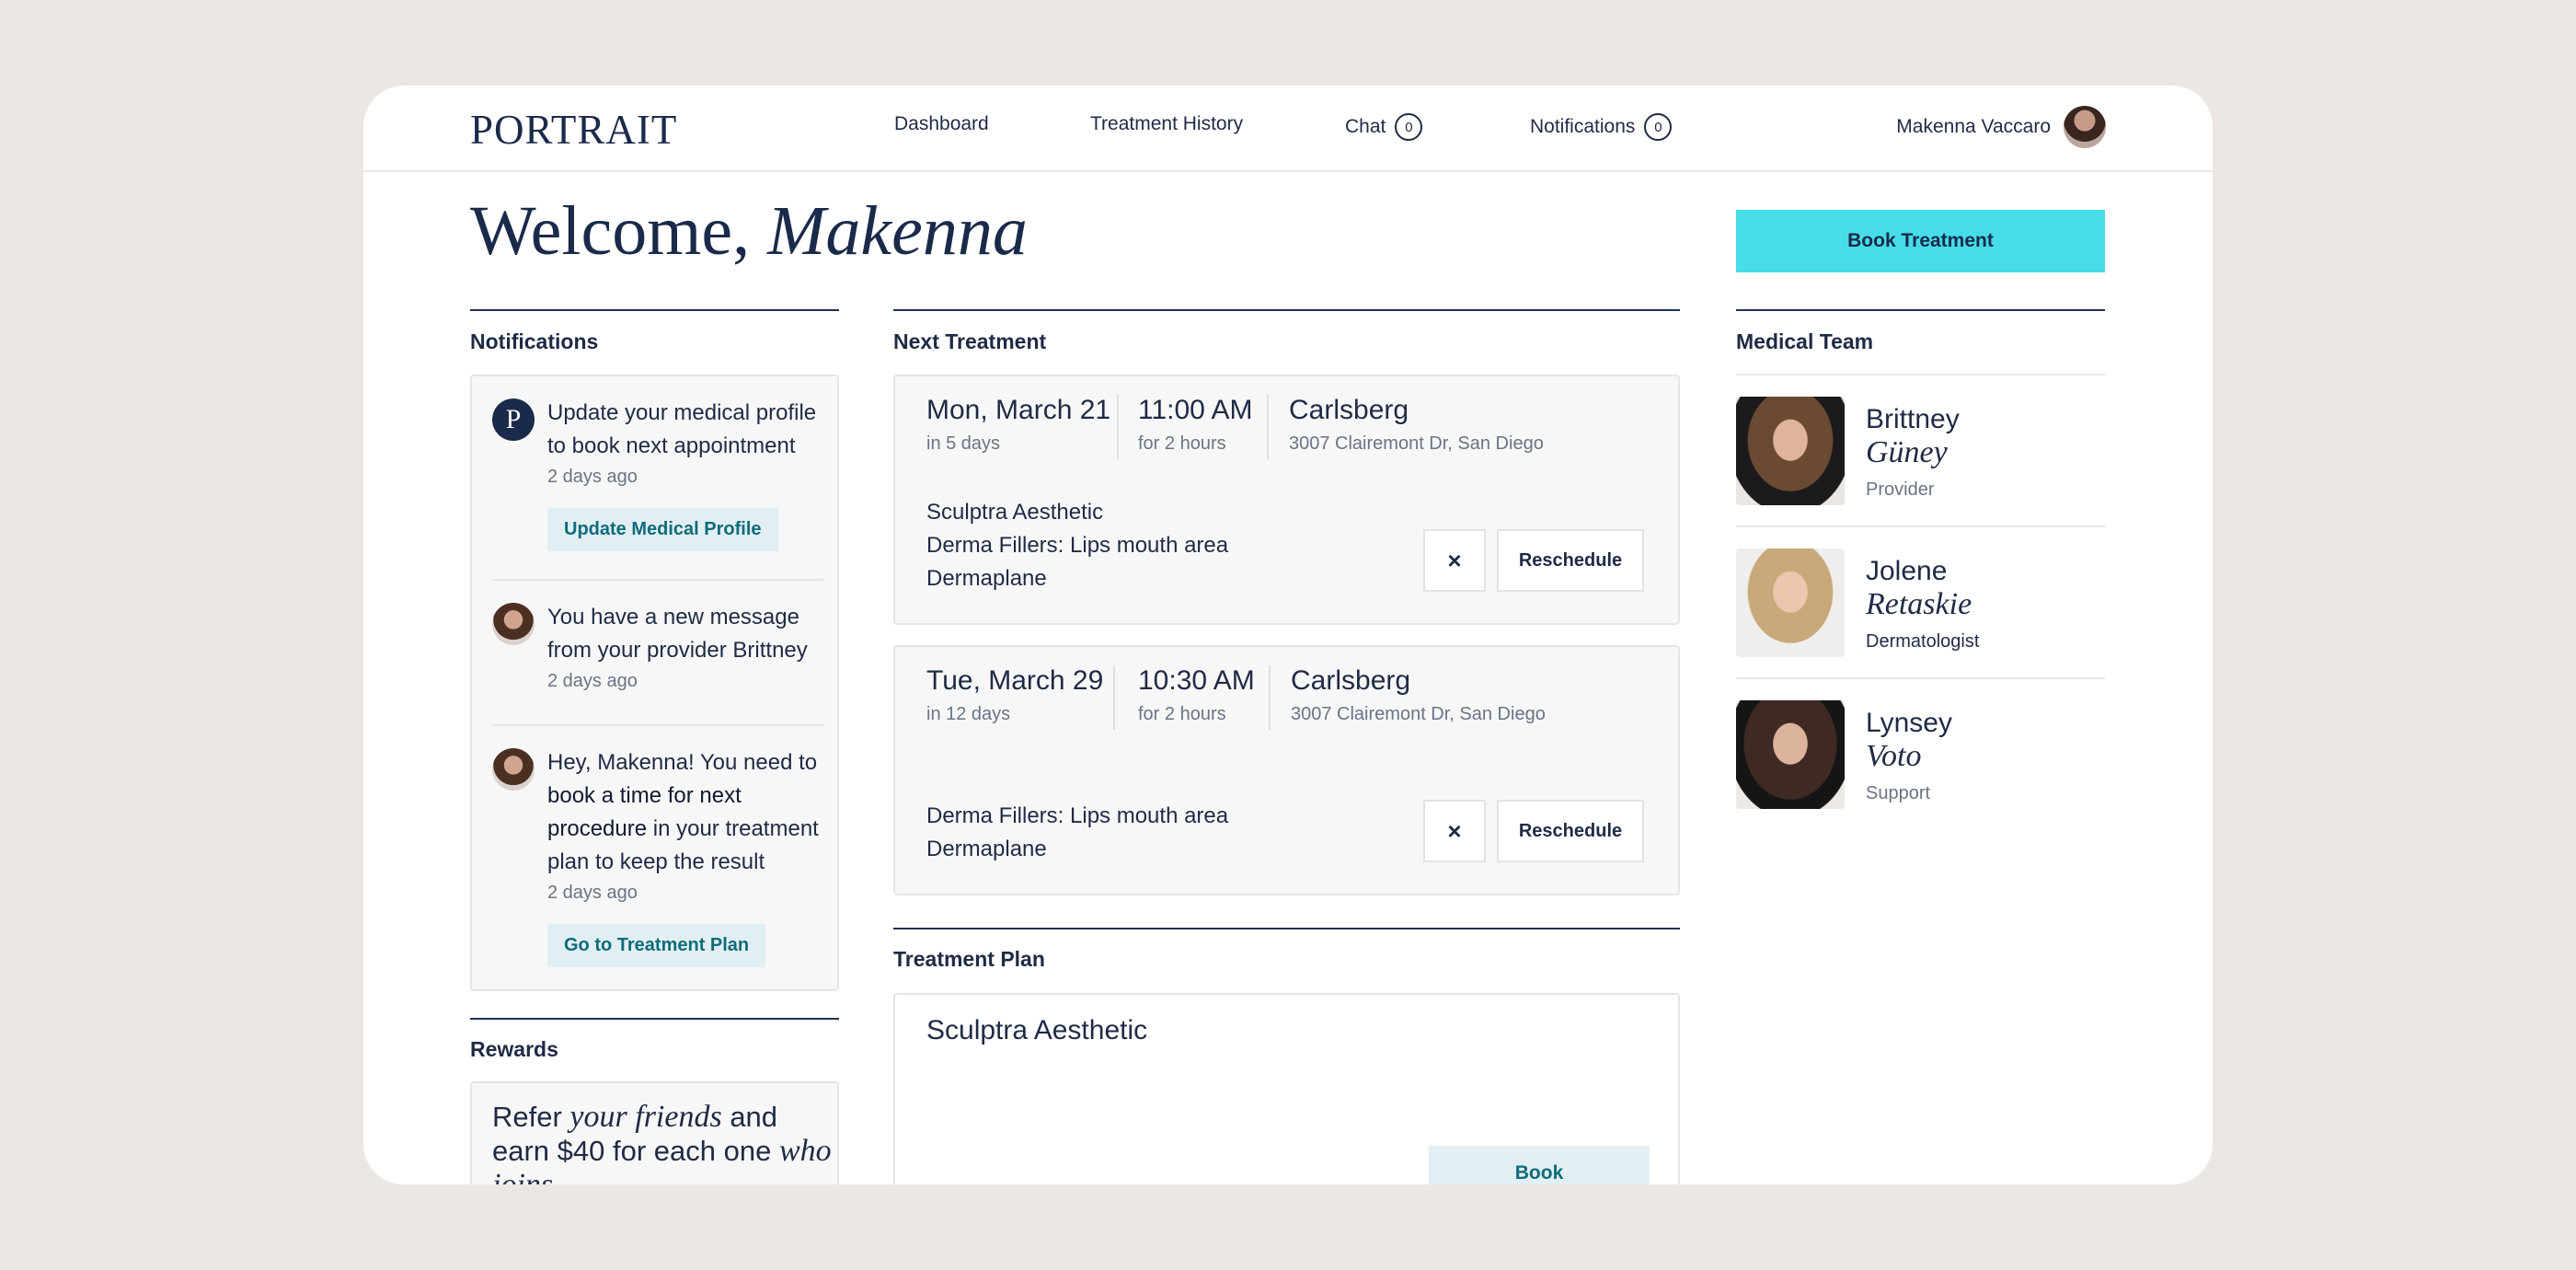 This screenshot has width=2576, height=1270. What do you see at coordinates (970, 341) in the screenshot?
I see `next-treatment-title: Next Treatment` at bounding box center [970, 341].